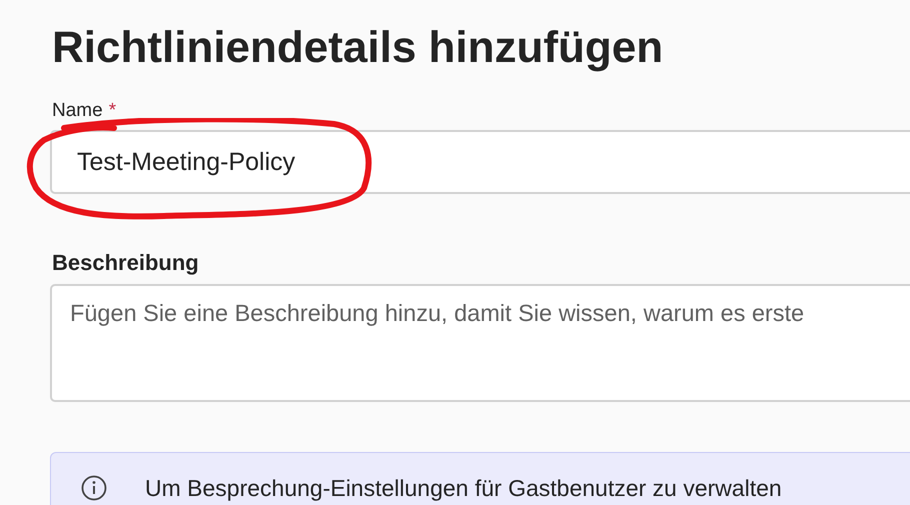  I want to click on required-asterisk: *, so click(112, 111).